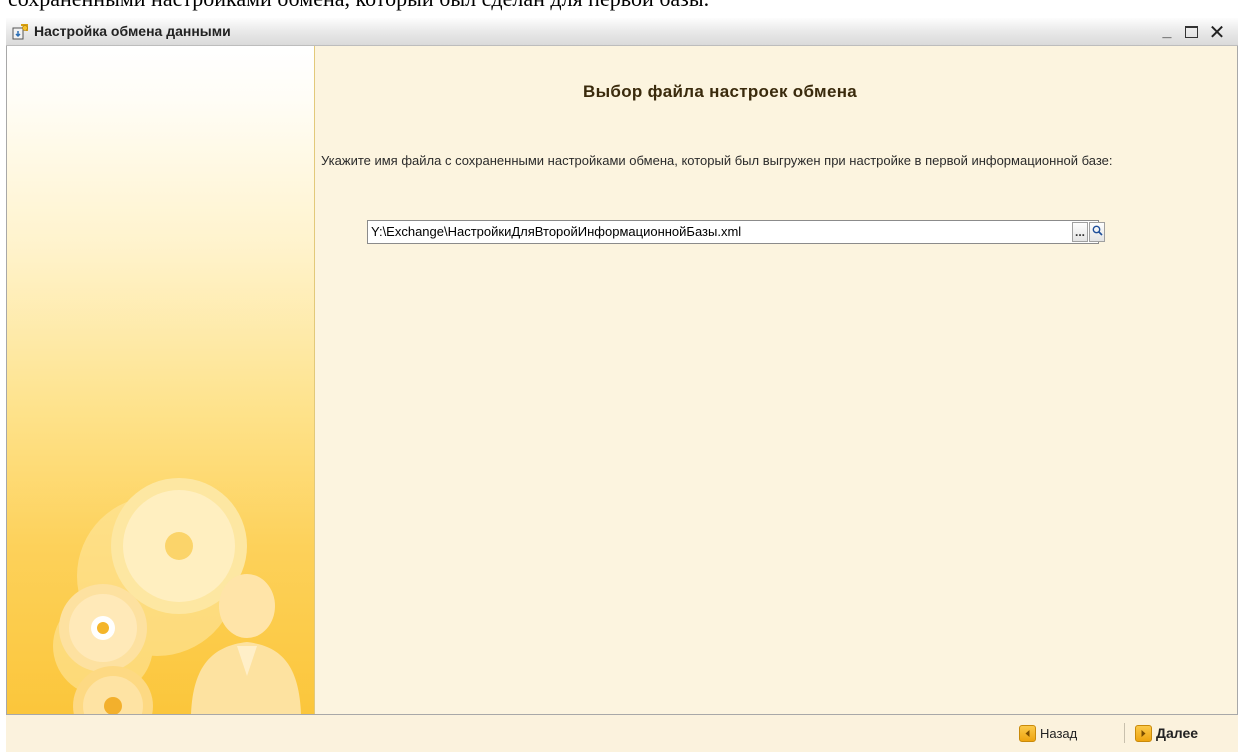  I want to click on title-bar: Настройка обмена данными _ ✕, so click(622, 32).